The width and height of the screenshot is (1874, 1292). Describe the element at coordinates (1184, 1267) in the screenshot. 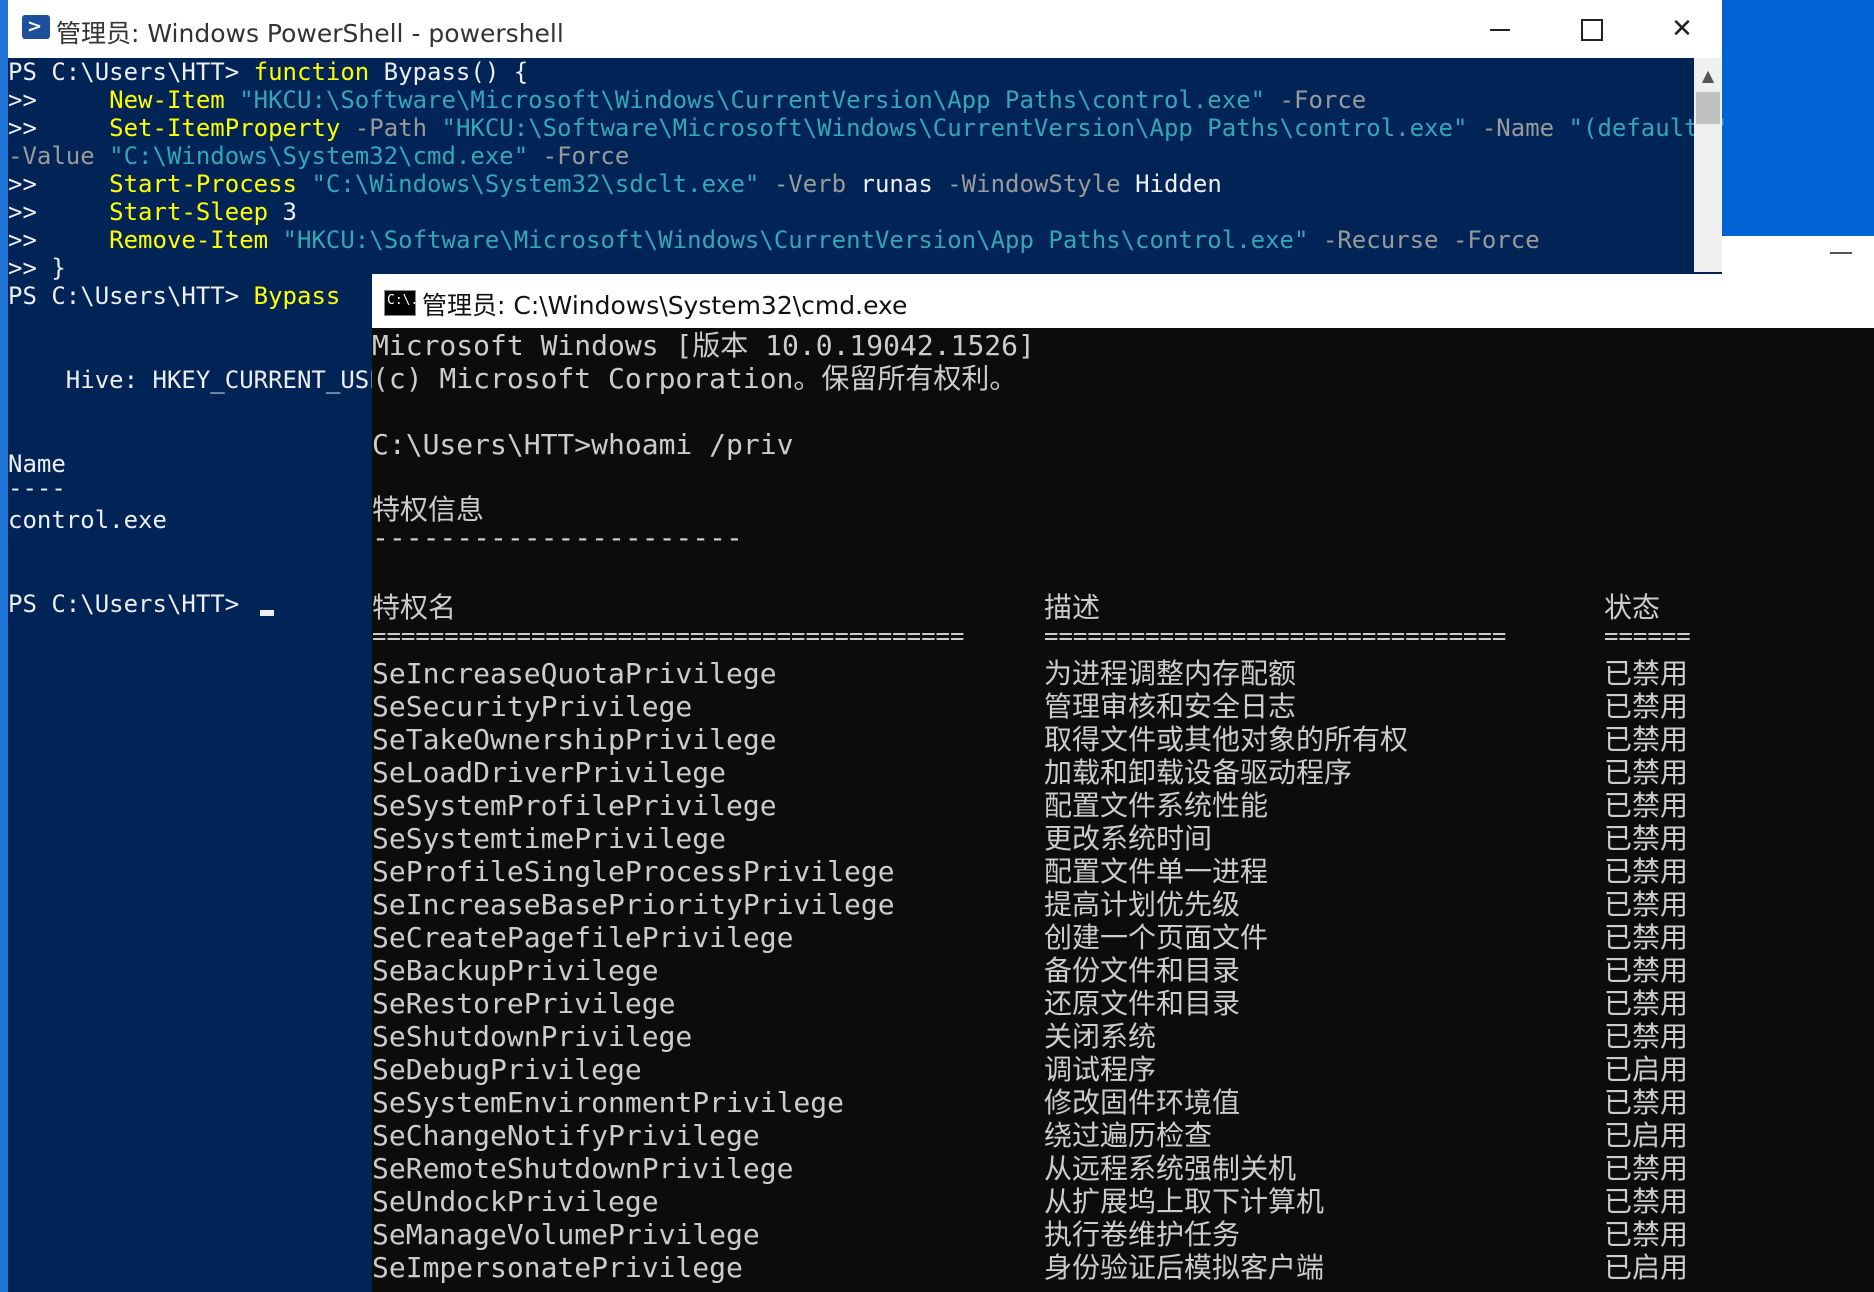

I see `priv-desc: 身份验证后模拟客户端` at that location.